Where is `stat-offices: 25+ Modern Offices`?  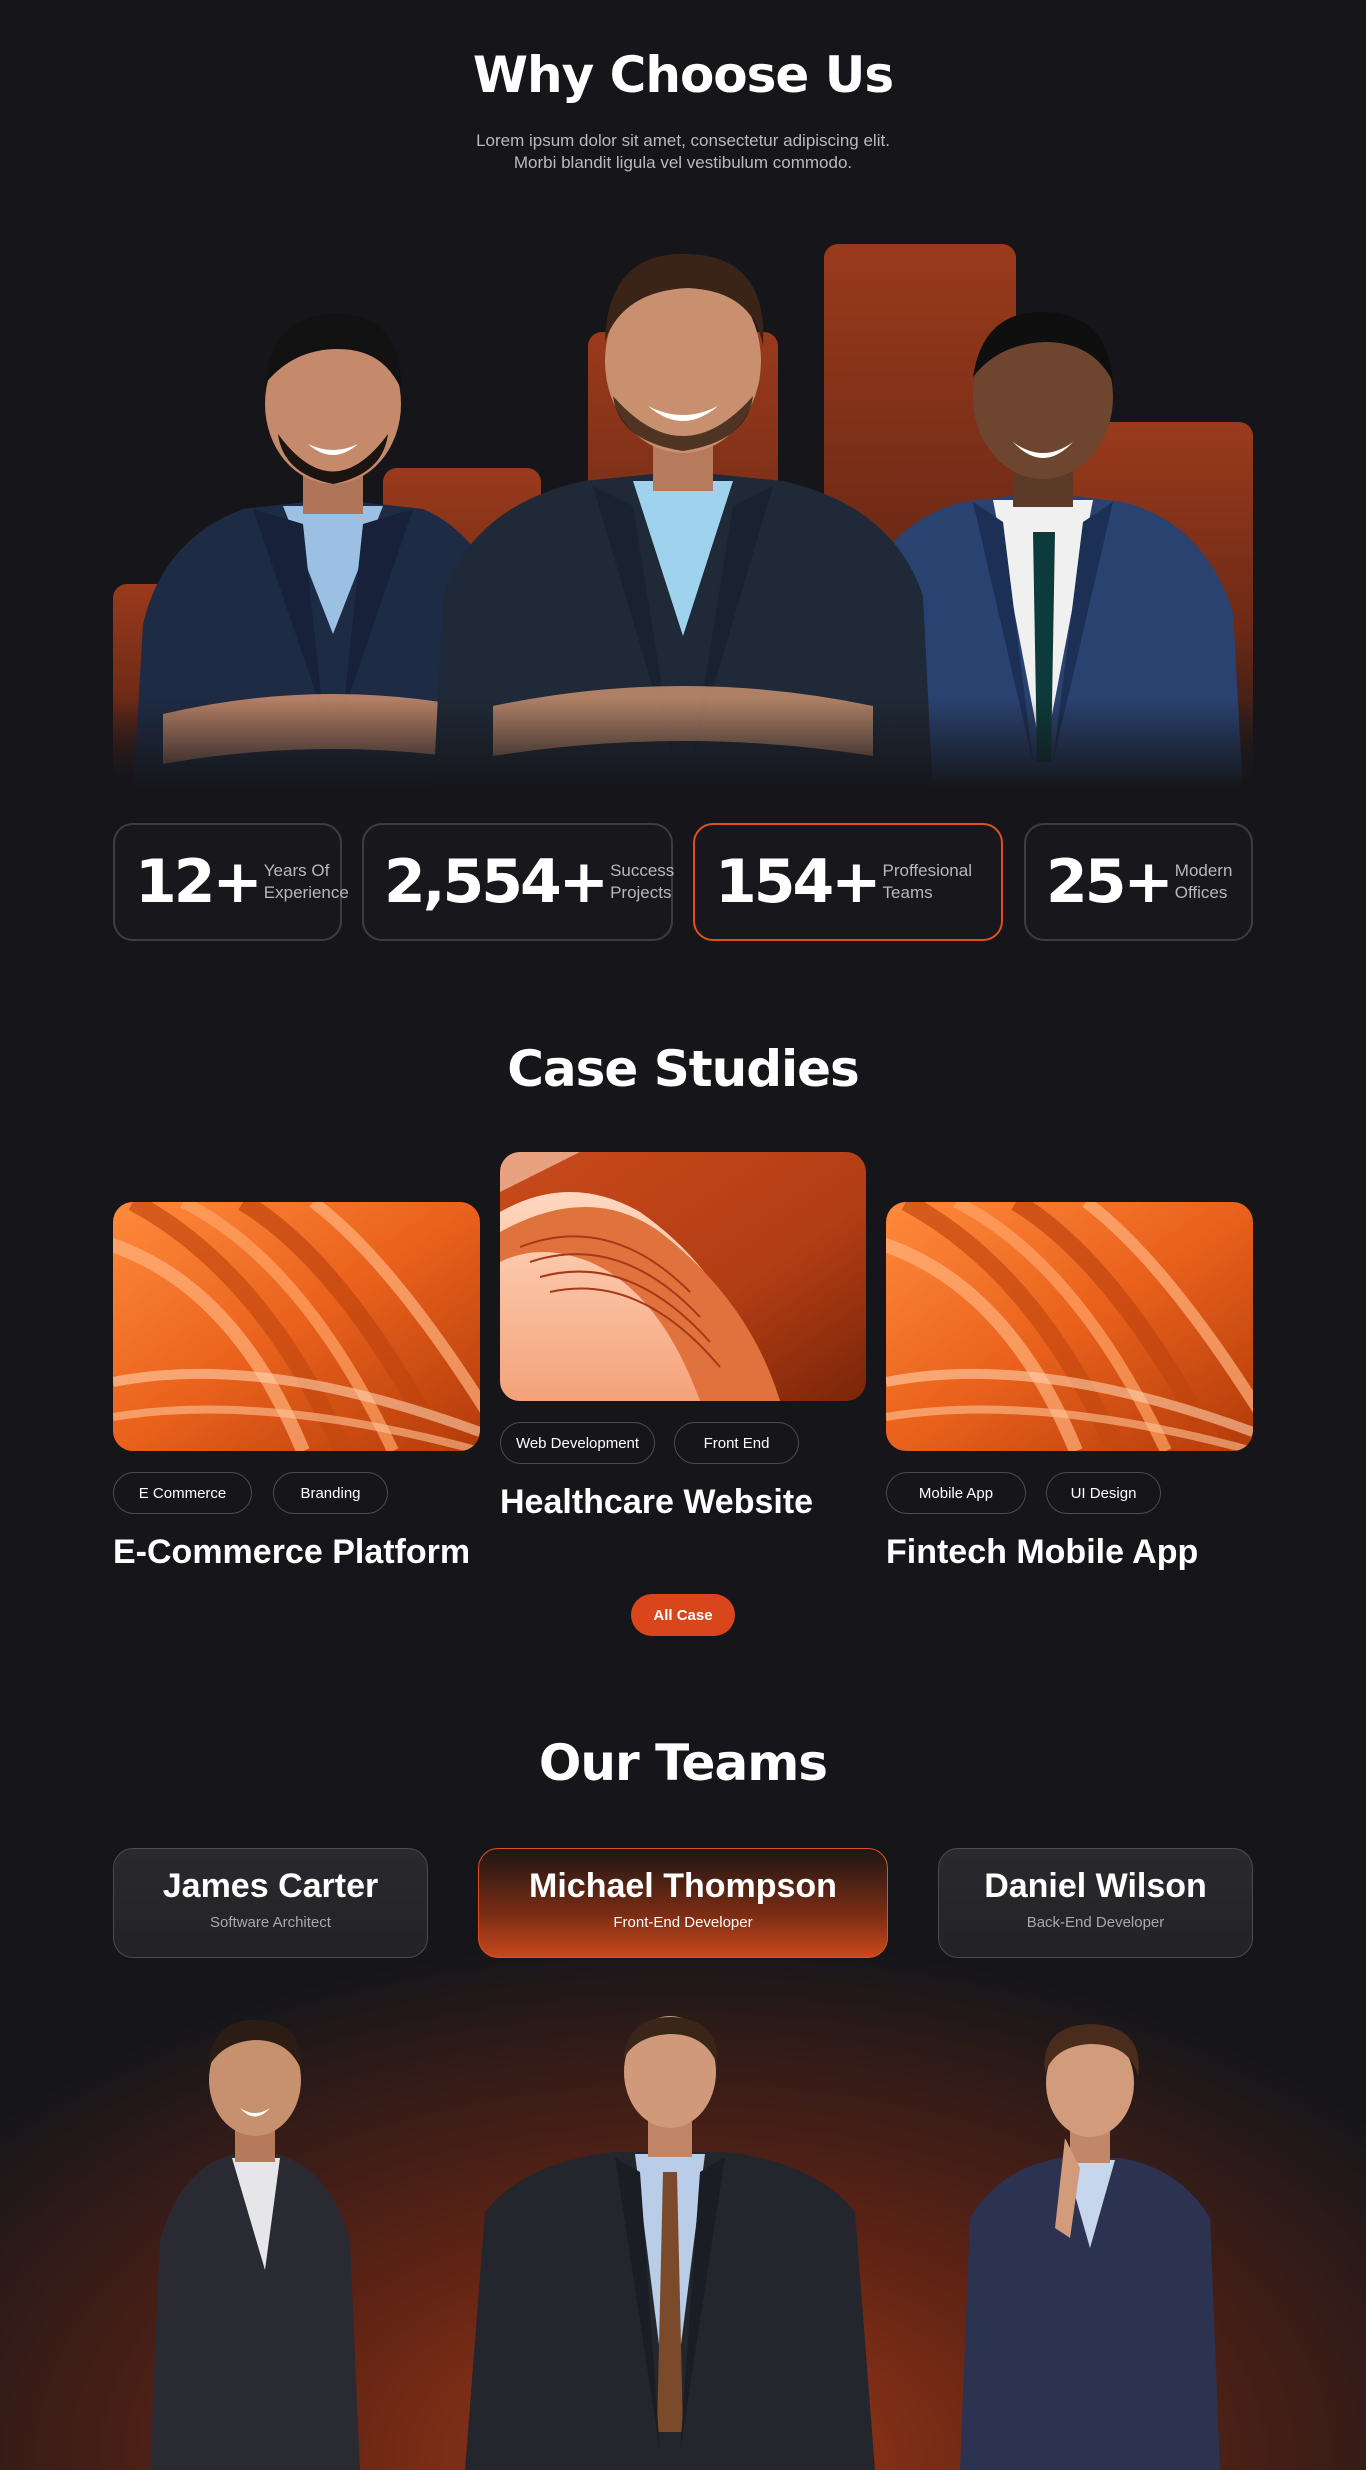
stat-offices: 25+ Modern Offices is located at coordinates (1138, 882).